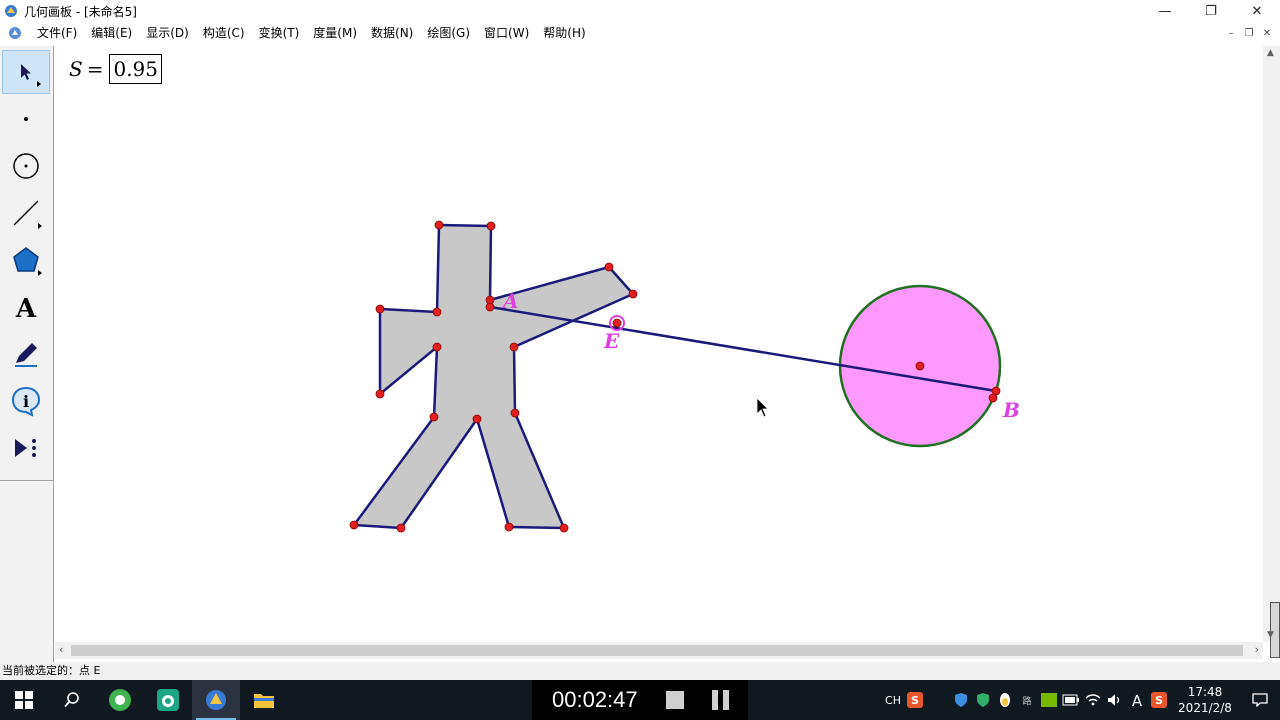 The width and height of the screenshot is (1280, 720). I want to click on information-tool: i, so click(26, 401).